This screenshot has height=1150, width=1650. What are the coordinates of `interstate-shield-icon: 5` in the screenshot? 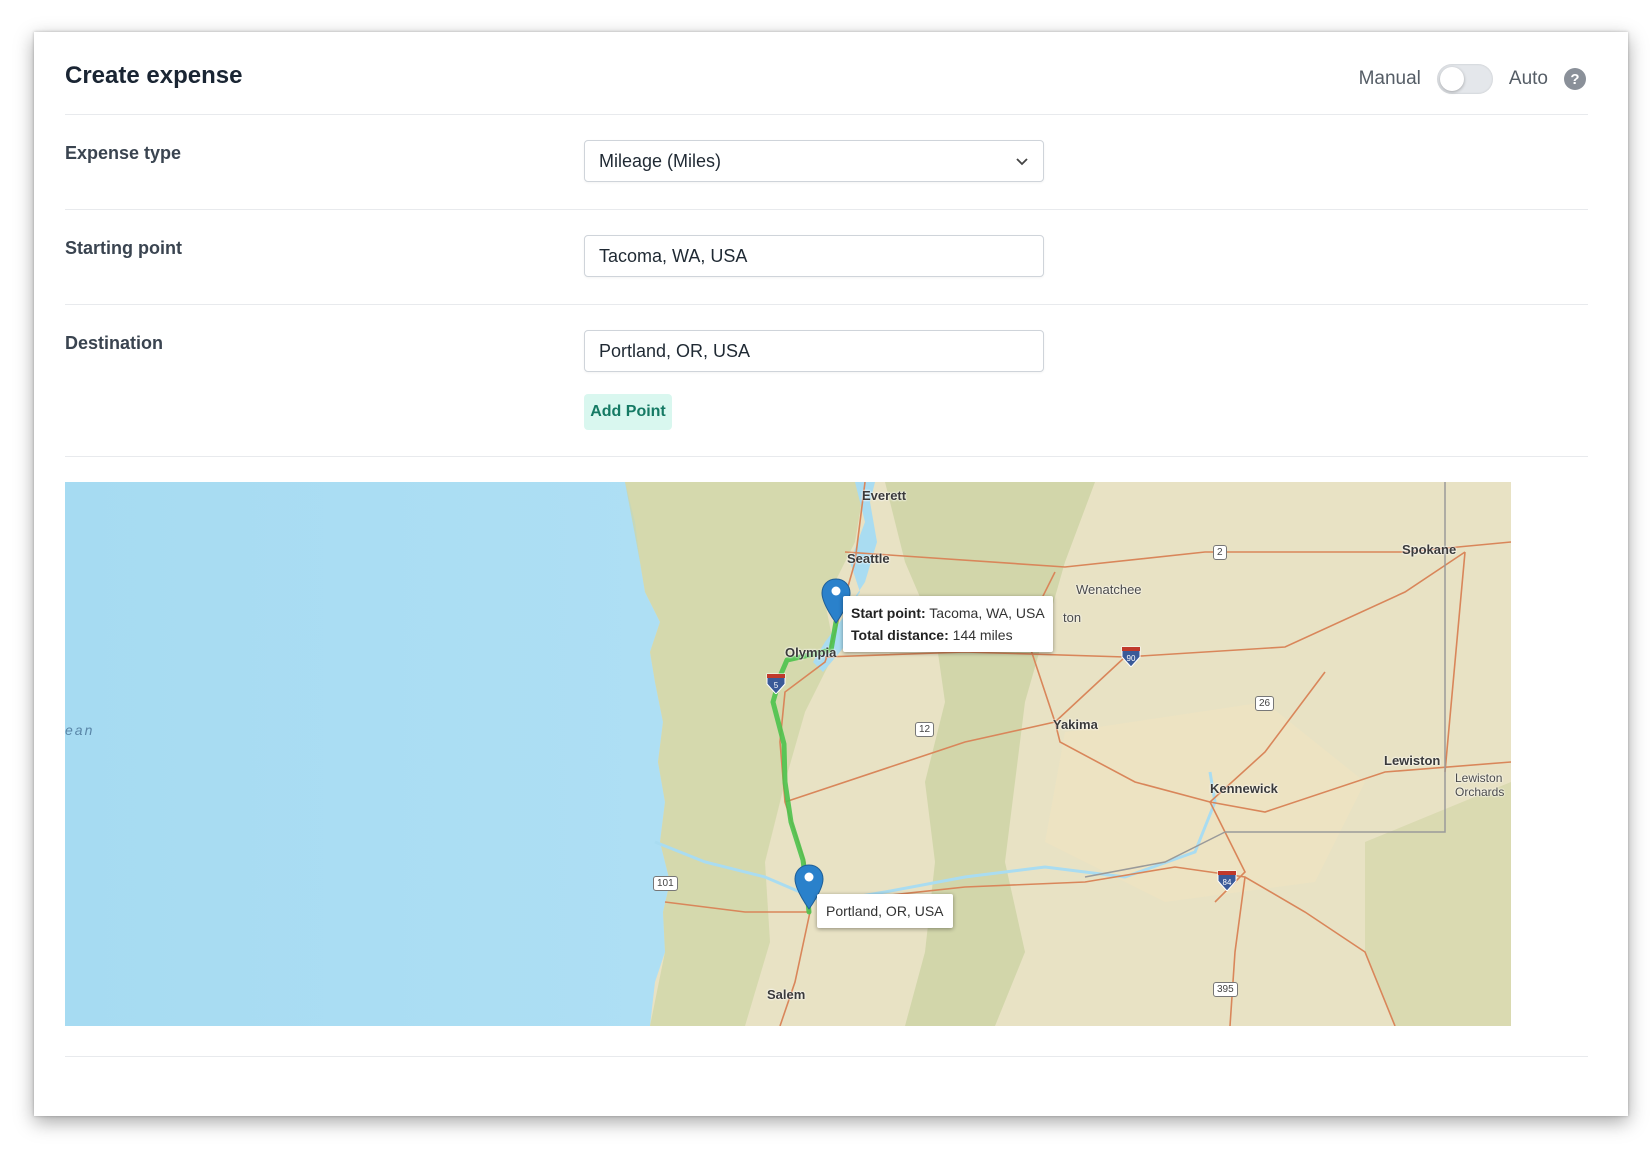 It's located at (776, 683).